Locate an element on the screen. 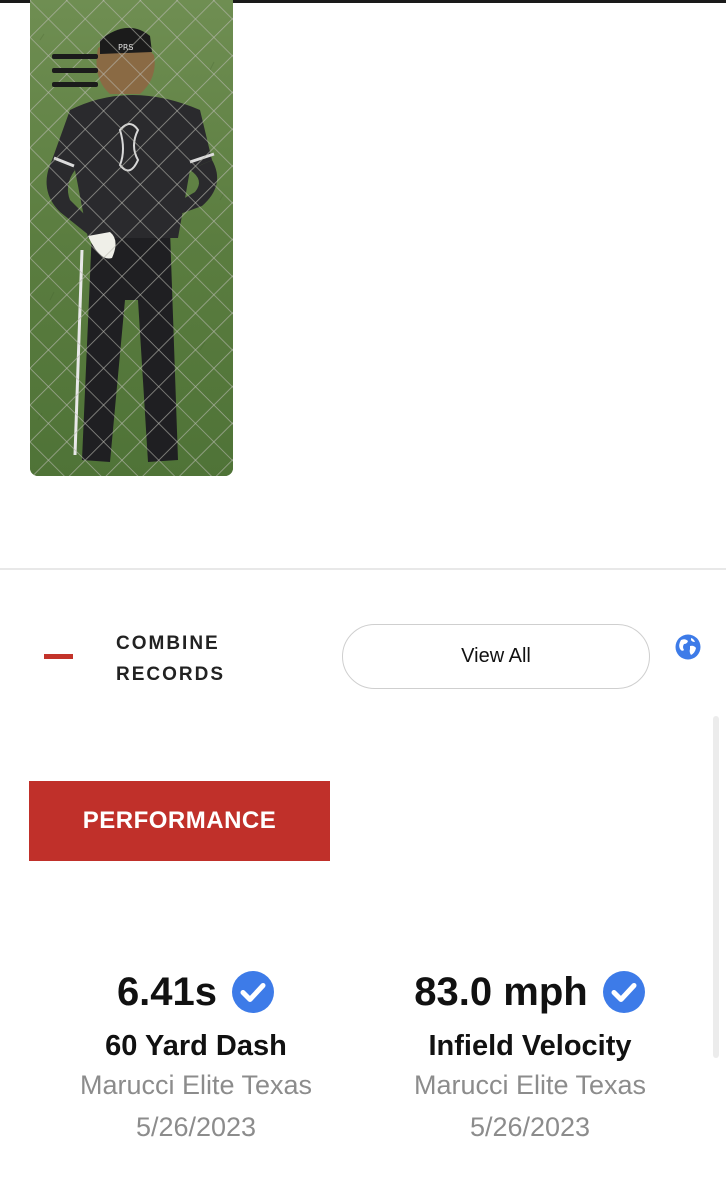 The width and height of the screenshot is (726, 1200). stat-name: 60 Yard Dash is located at coordinates (196, 1046).